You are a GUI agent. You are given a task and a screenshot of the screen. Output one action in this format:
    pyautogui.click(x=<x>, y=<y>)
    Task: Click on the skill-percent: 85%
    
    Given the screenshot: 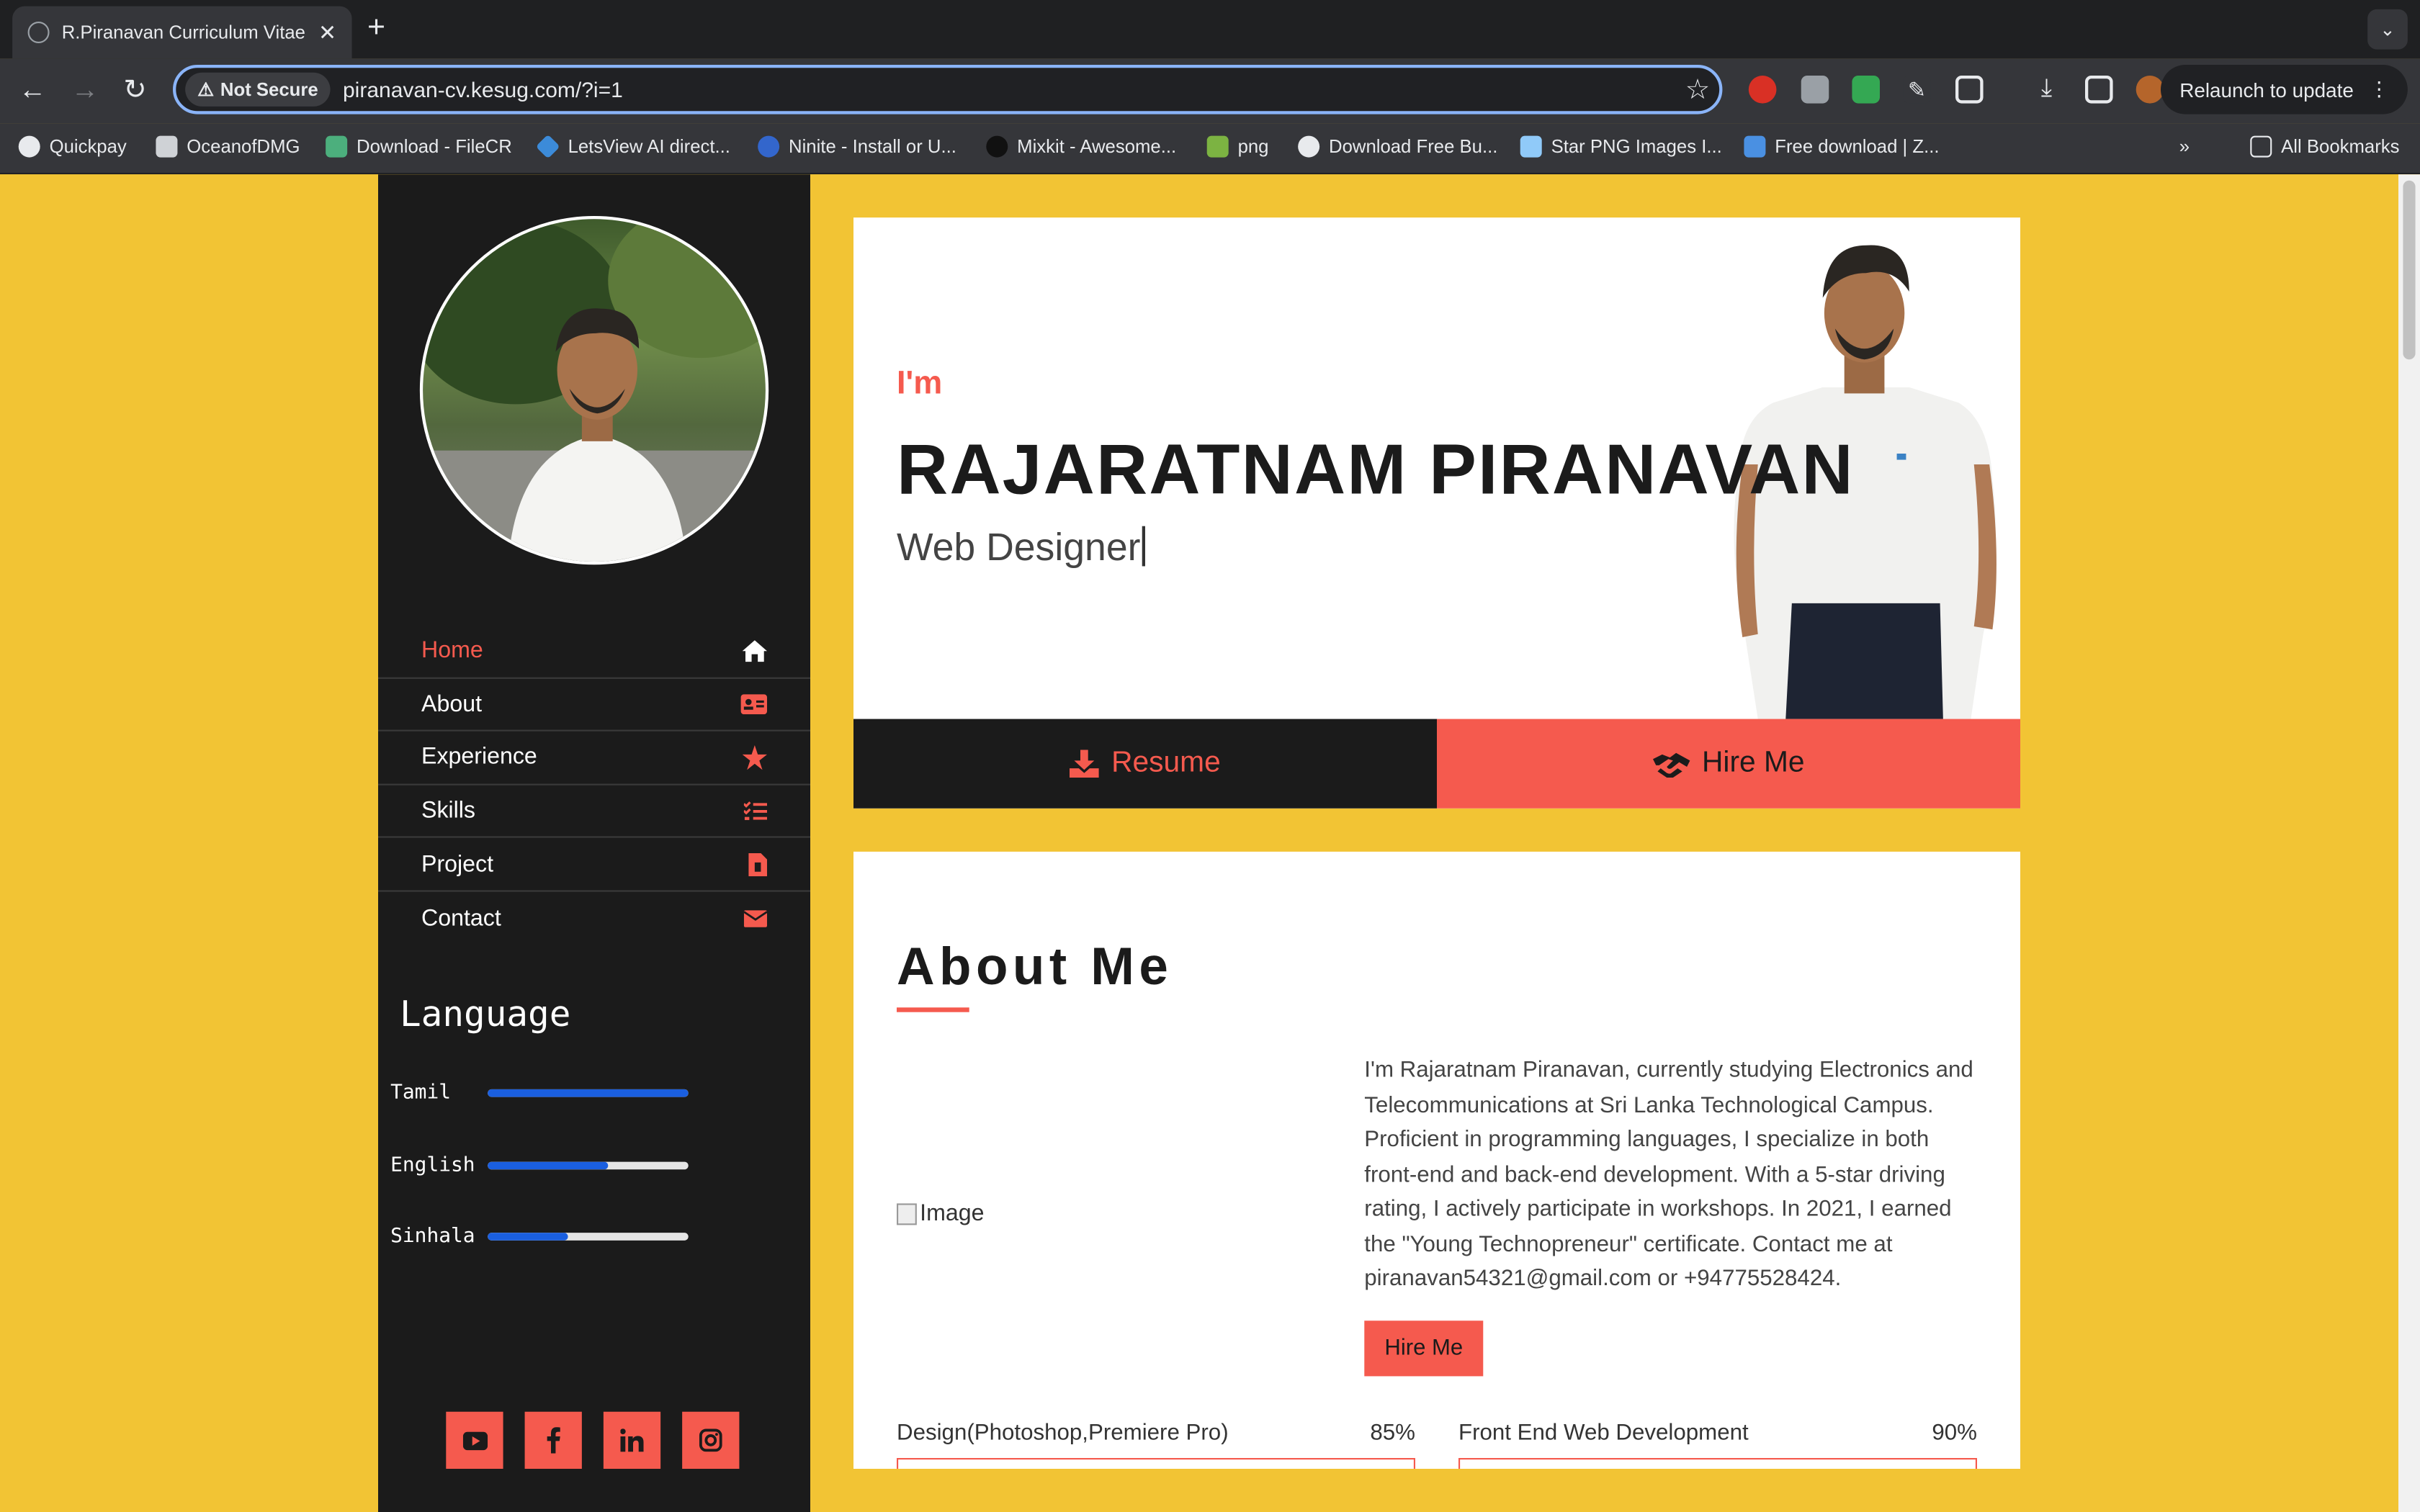 What is the action you would take?
    pyautogui.click(x=1392, y=1433)
    